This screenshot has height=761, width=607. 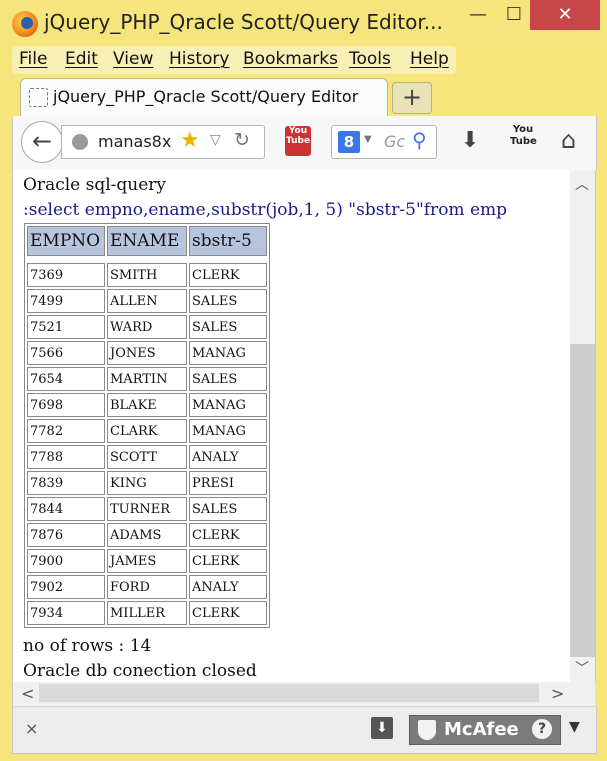 I want to click on table-cell: KING, so click(x=147, y=483).